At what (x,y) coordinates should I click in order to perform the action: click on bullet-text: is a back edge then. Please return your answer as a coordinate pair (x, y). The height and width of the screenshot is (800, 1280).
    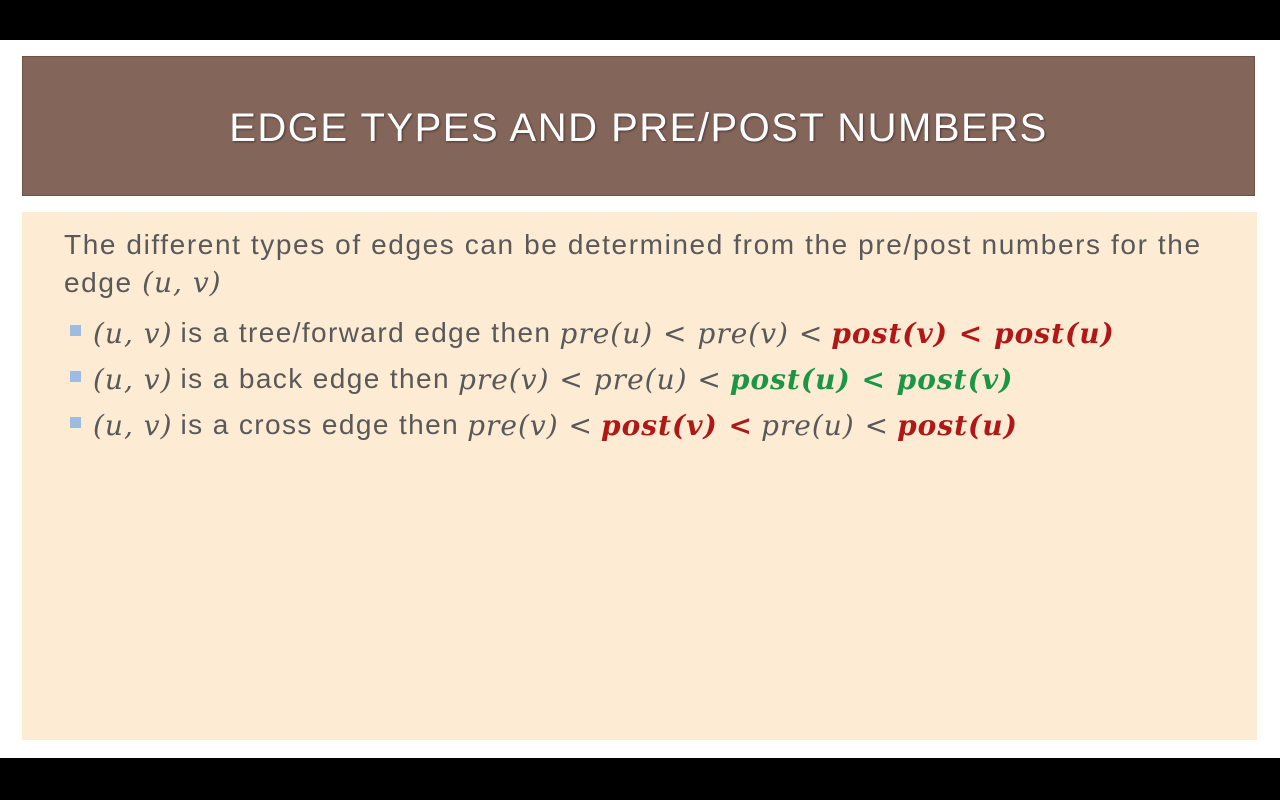
    Looking at the image, I should click on (315, 378).